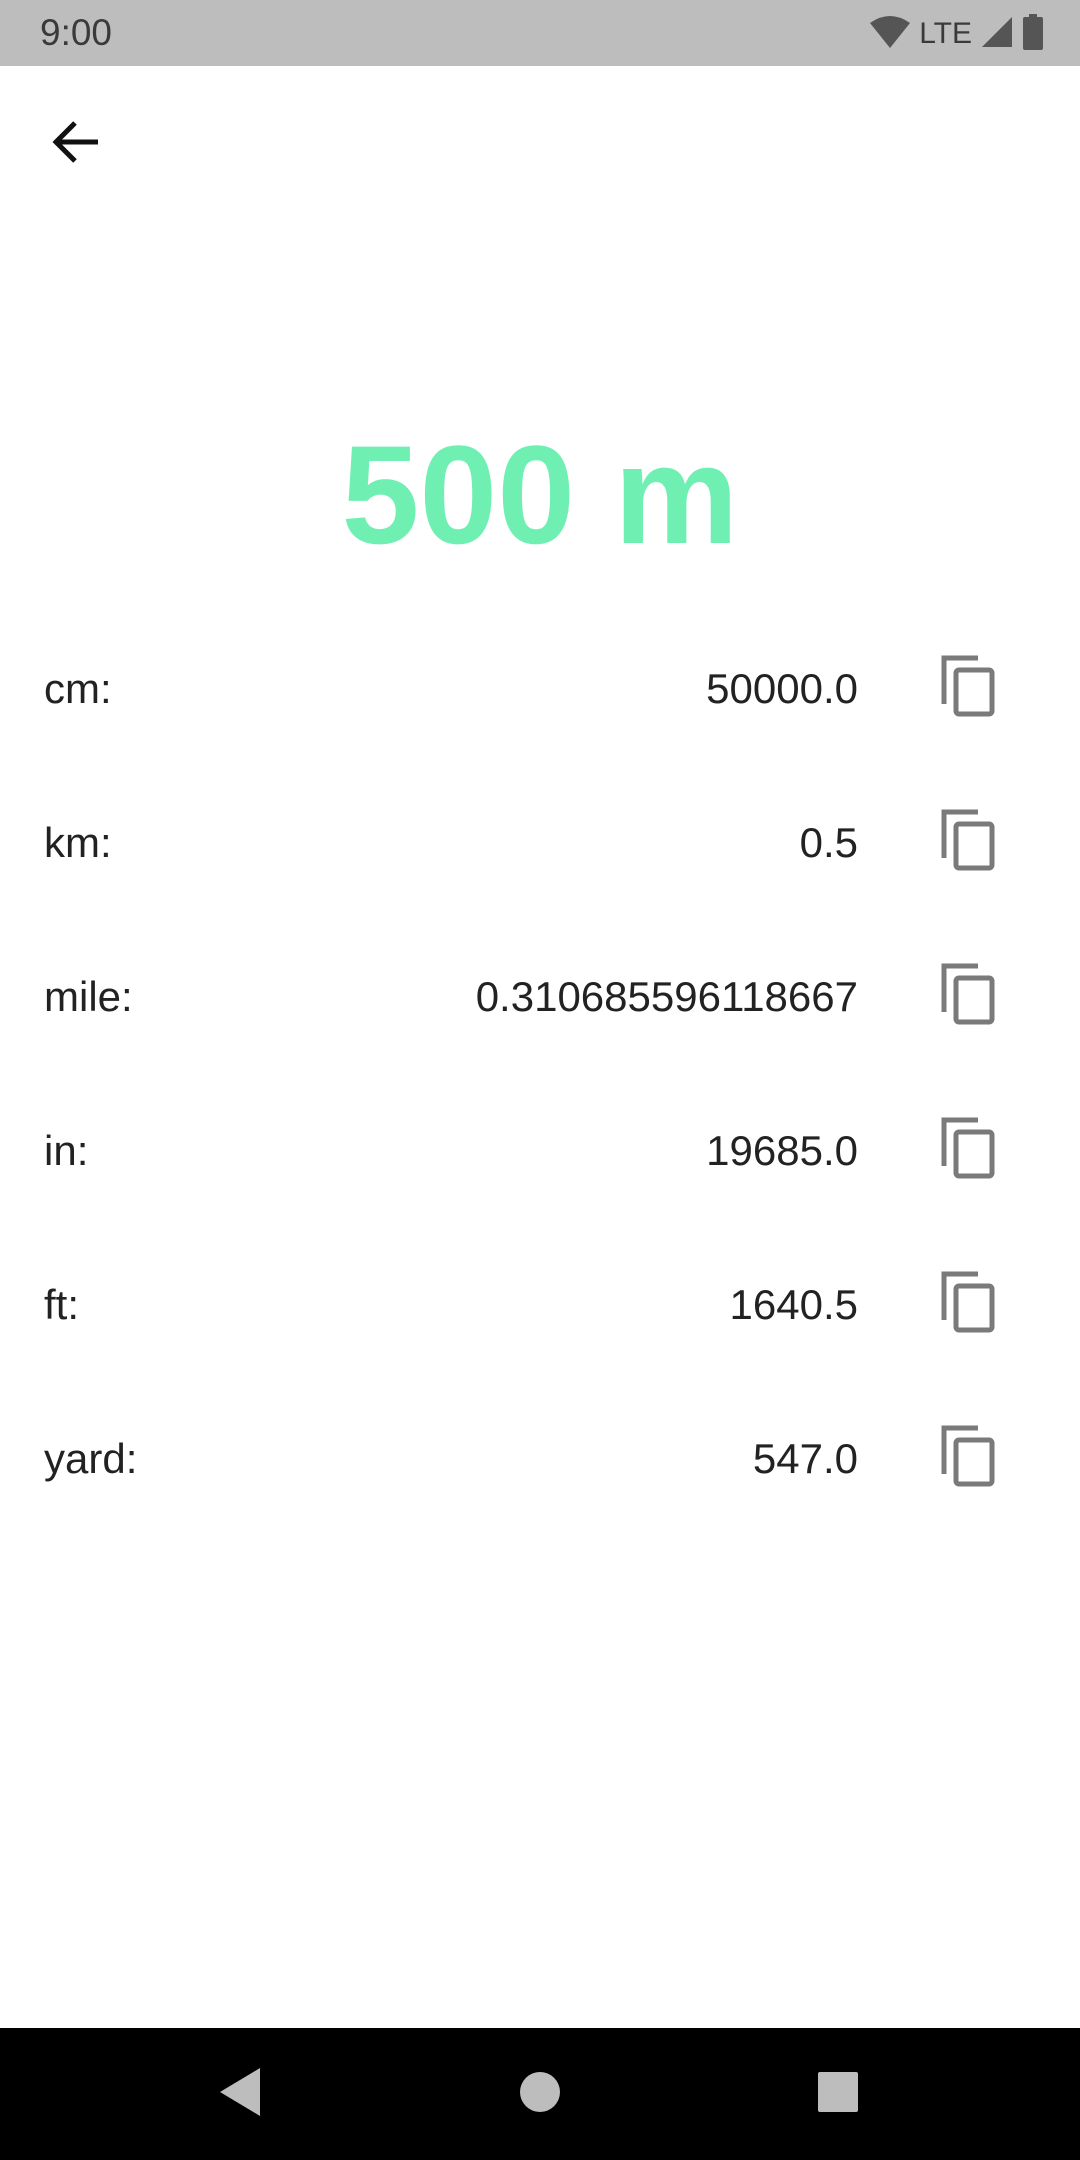  I want to click on unit-label: in:, so click(66, 1150).